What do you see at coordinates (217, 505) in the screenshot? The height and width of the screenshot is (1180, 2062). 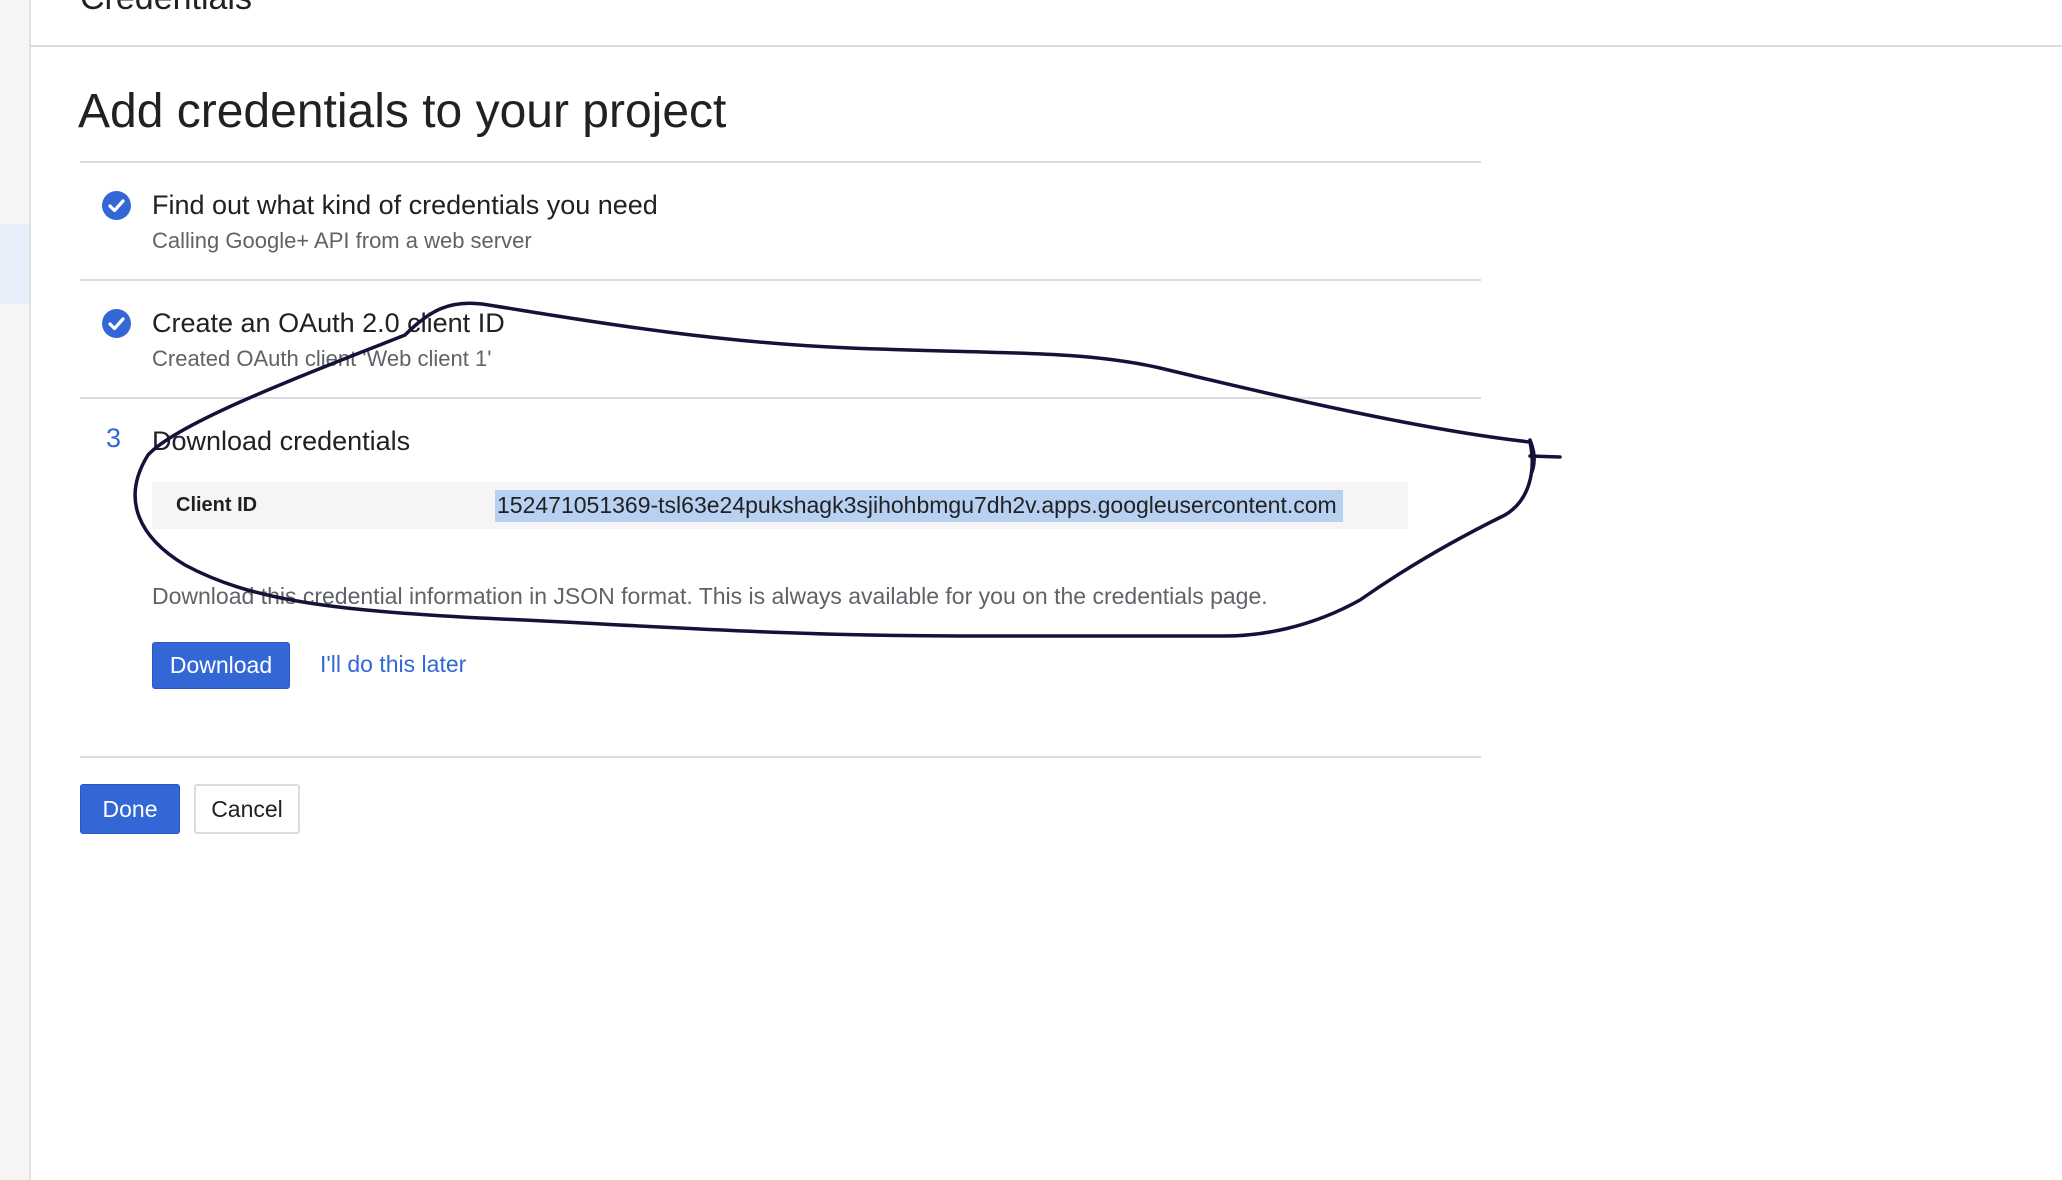 I see `client-id-label: Client ID` at bounding box center [217, 505].